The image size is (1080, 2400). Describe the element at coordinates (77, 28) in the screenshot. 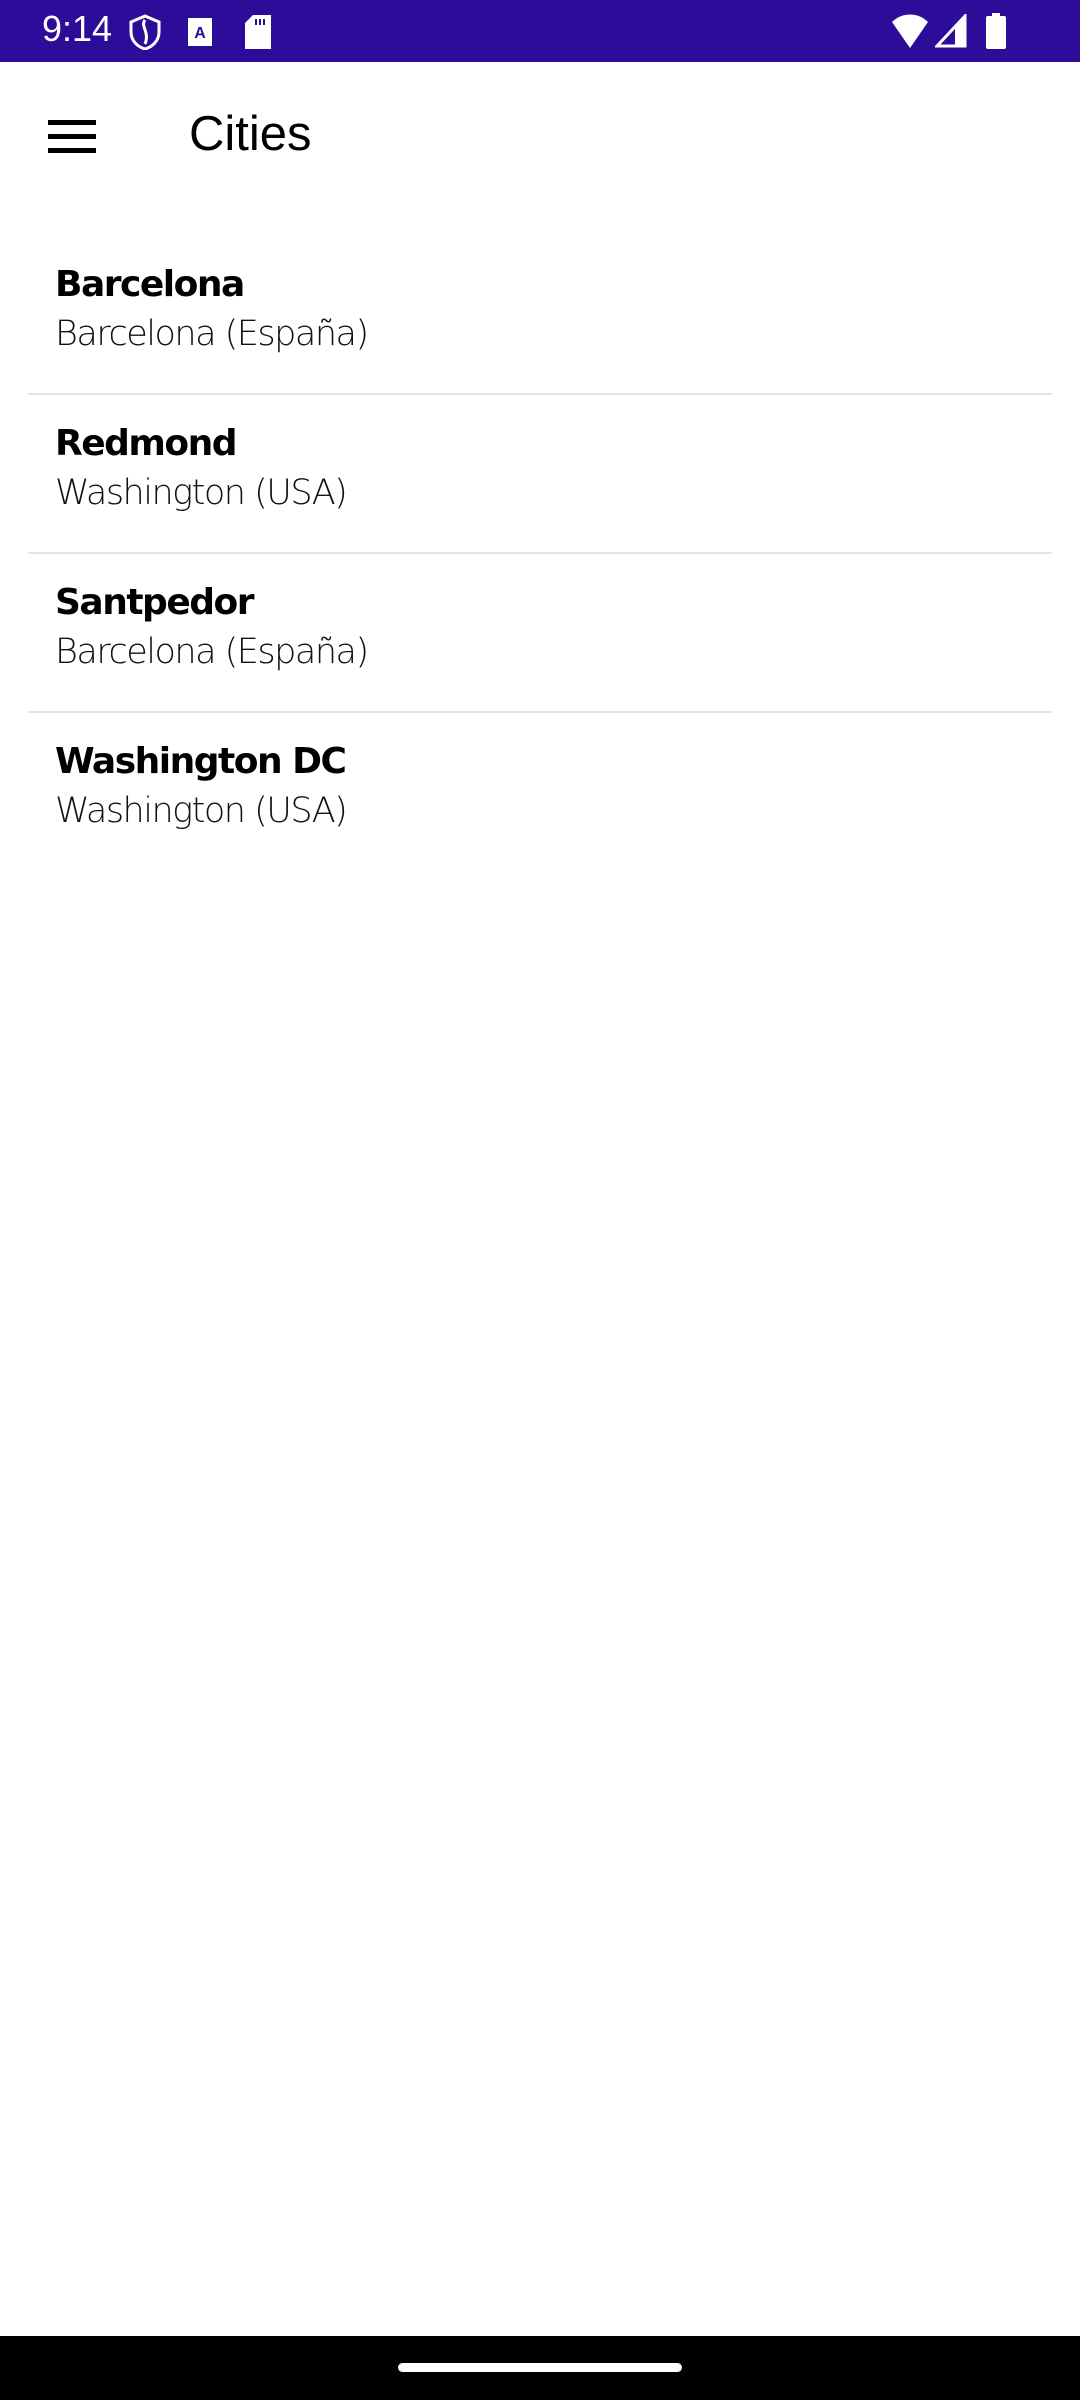

I see `status-time: 9:14` at that location.